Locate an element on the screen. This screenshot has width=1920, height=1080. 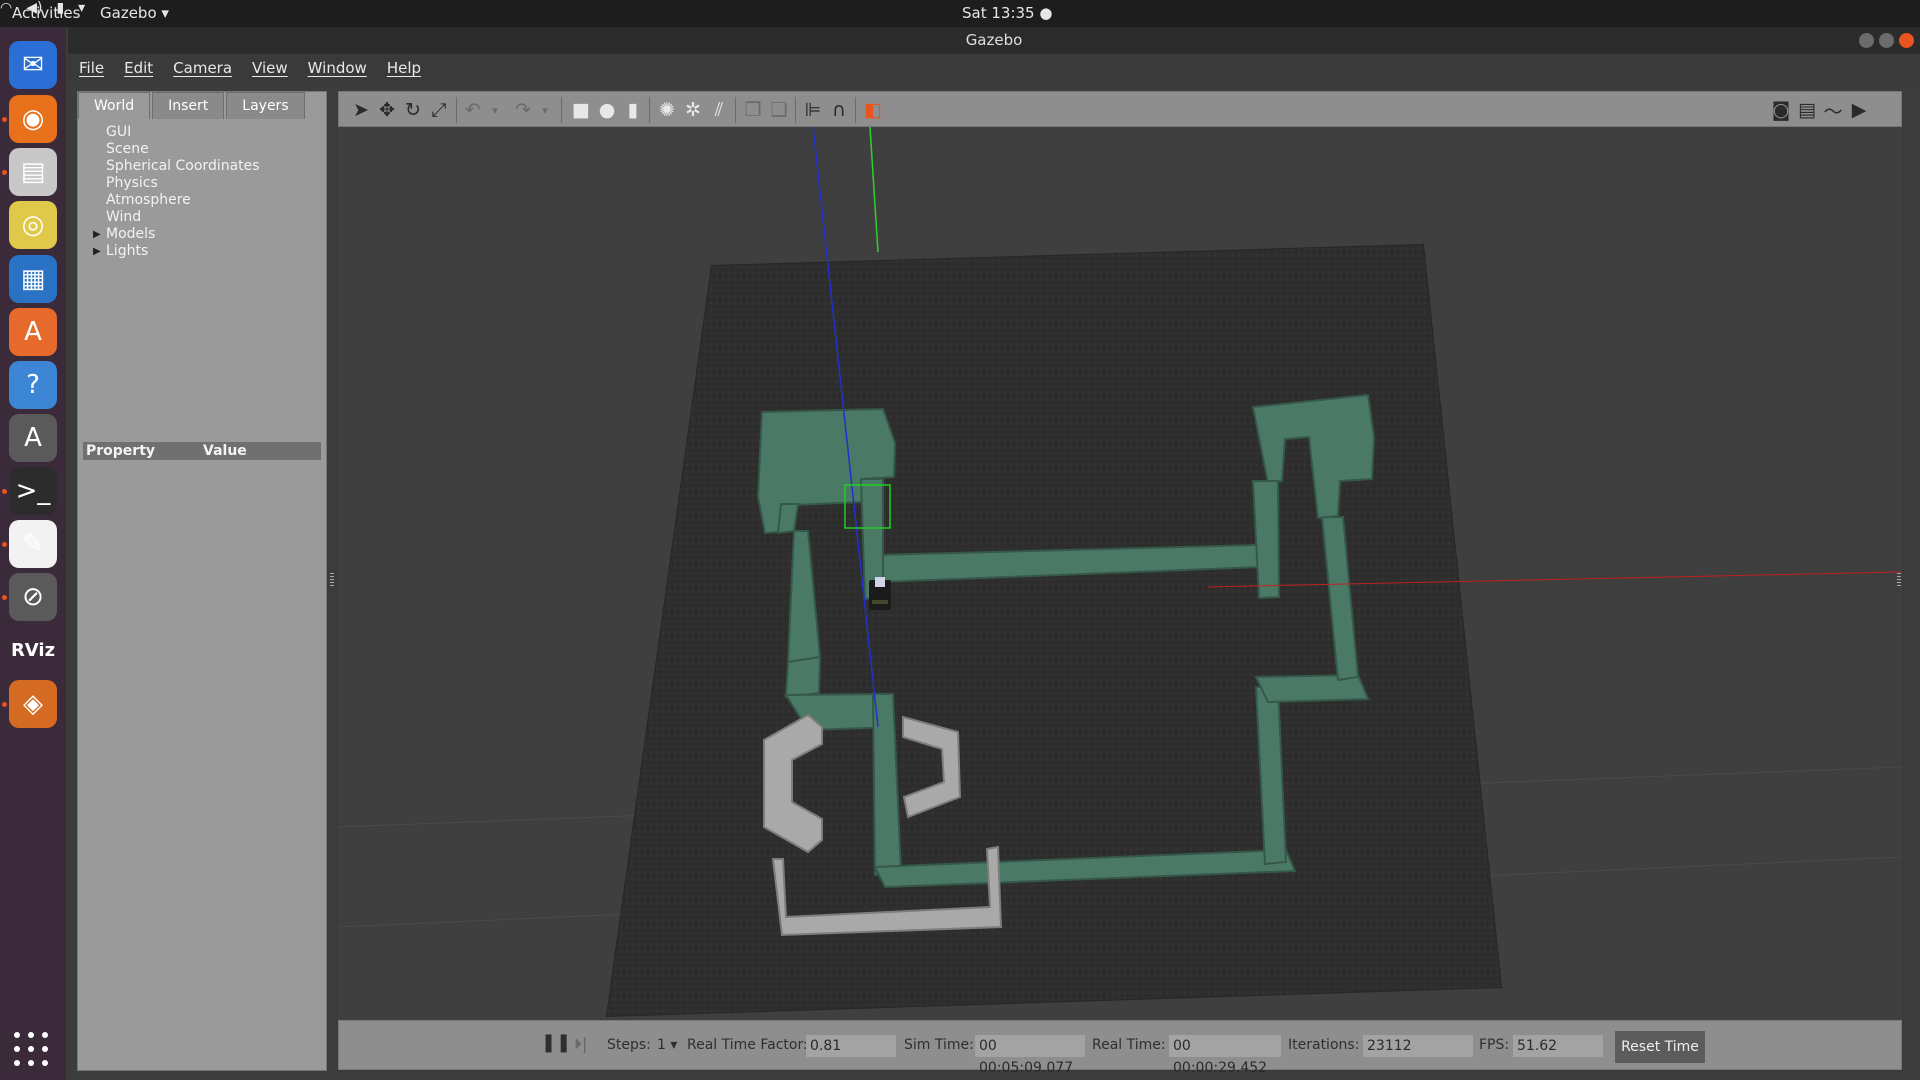
libreoffice-writer-icon: ▦ is located at coordinates (33, 279).